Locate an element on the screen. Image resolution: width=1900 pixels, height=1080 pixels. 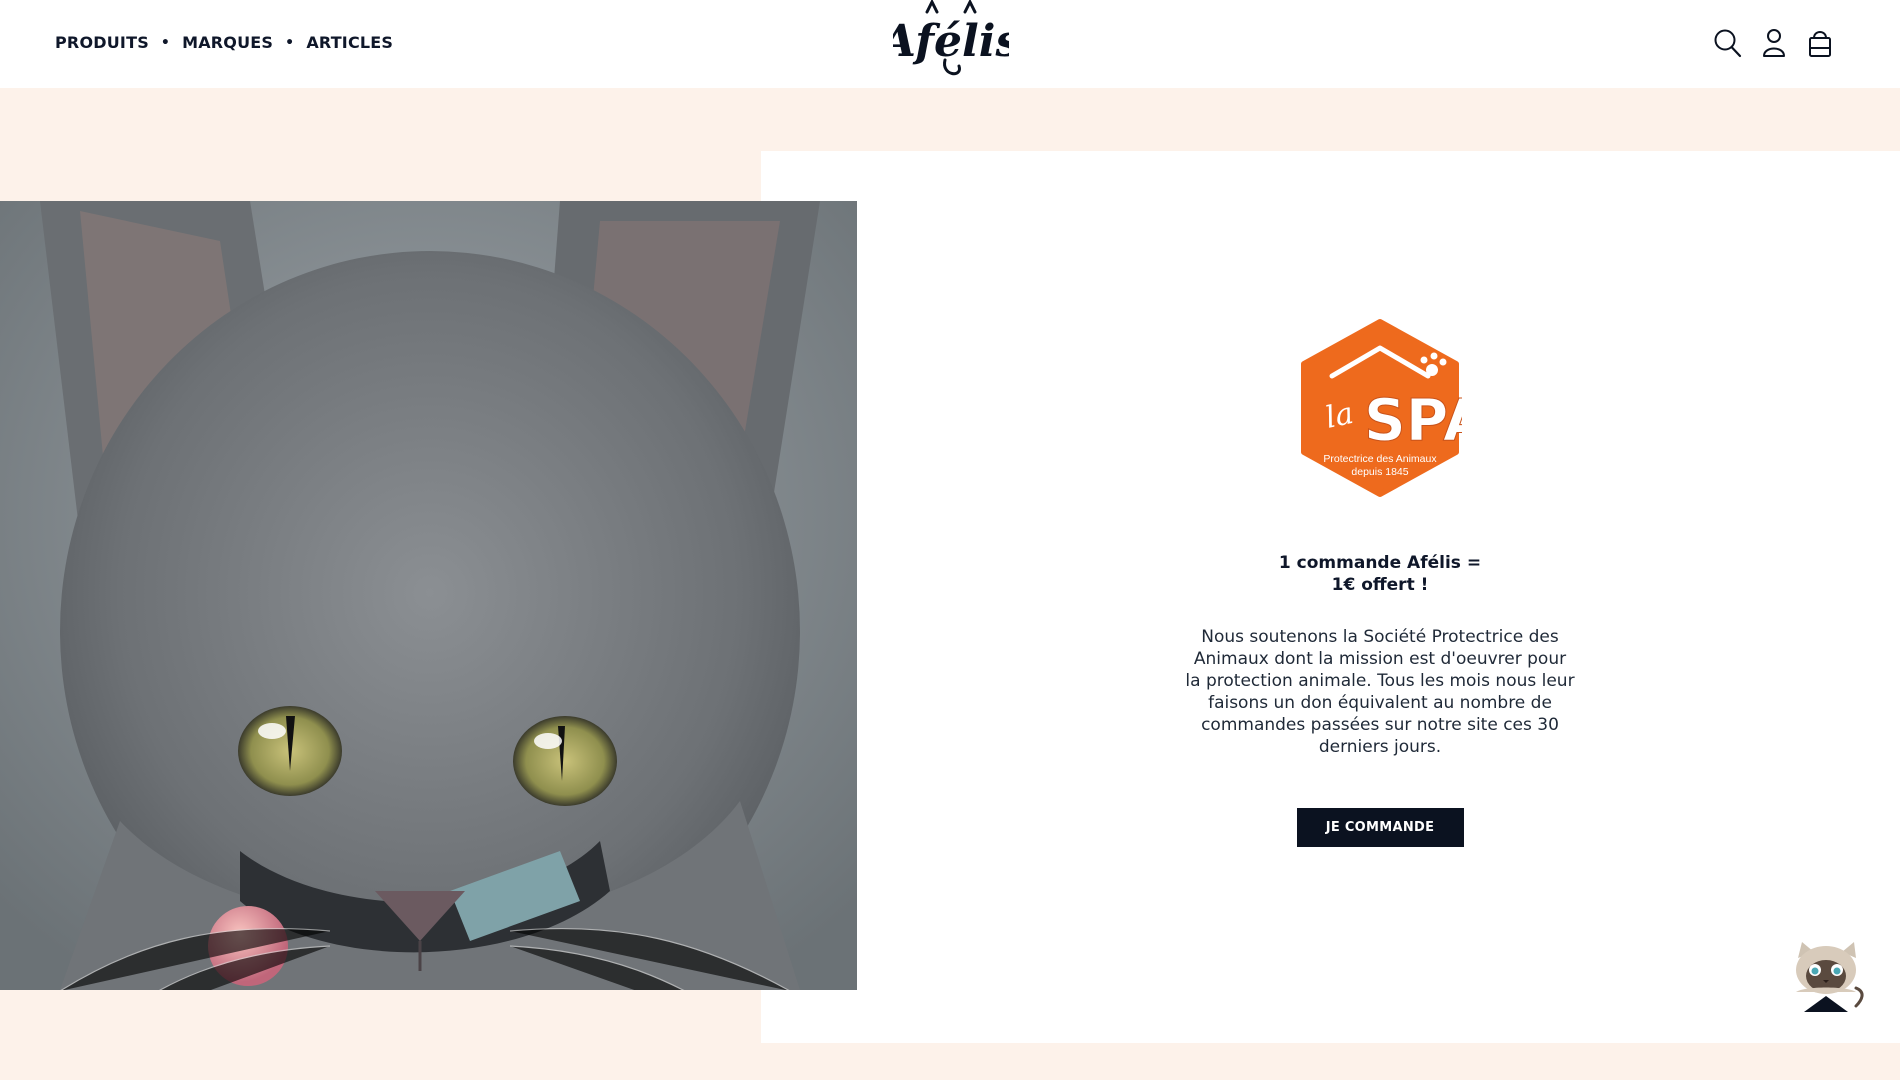
svg-text: SPA is located at coordinates (1413, 420).